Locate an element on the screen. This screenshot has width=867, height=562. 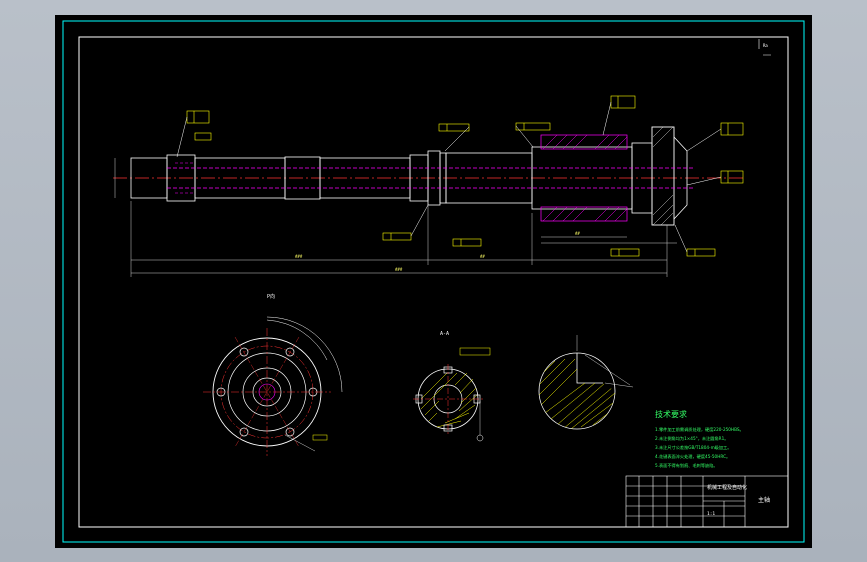
roughness-symbol: Ra is located at coordinates (764, 47).